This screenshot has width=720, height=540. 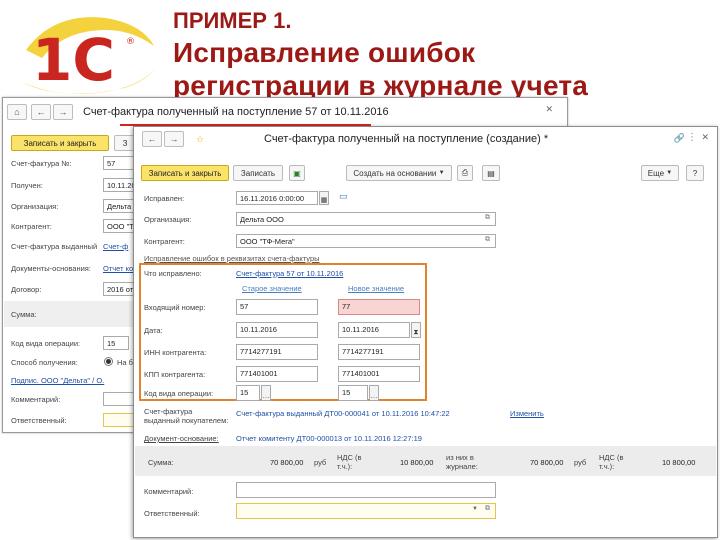 What do you see at coordinates (297, 173) in the screenshot?
I see `post-icon: ▣` at bounding box center [297, 173].